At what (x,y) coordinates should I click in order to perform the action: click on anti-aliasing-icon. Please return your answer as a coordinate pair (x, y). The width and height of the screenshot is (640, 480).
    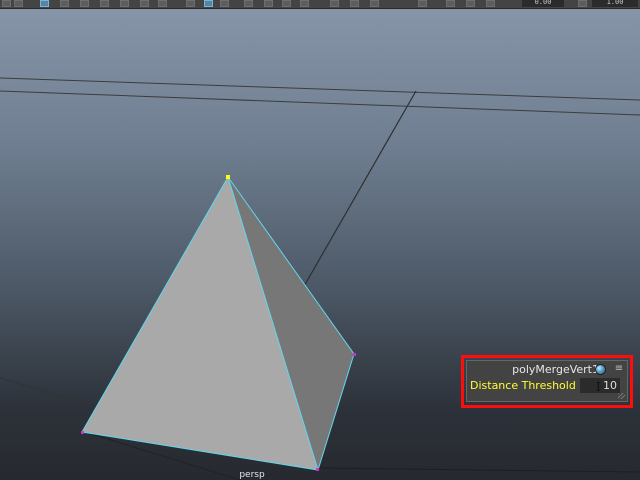
    Looking at the image, I should click on (450, 3).